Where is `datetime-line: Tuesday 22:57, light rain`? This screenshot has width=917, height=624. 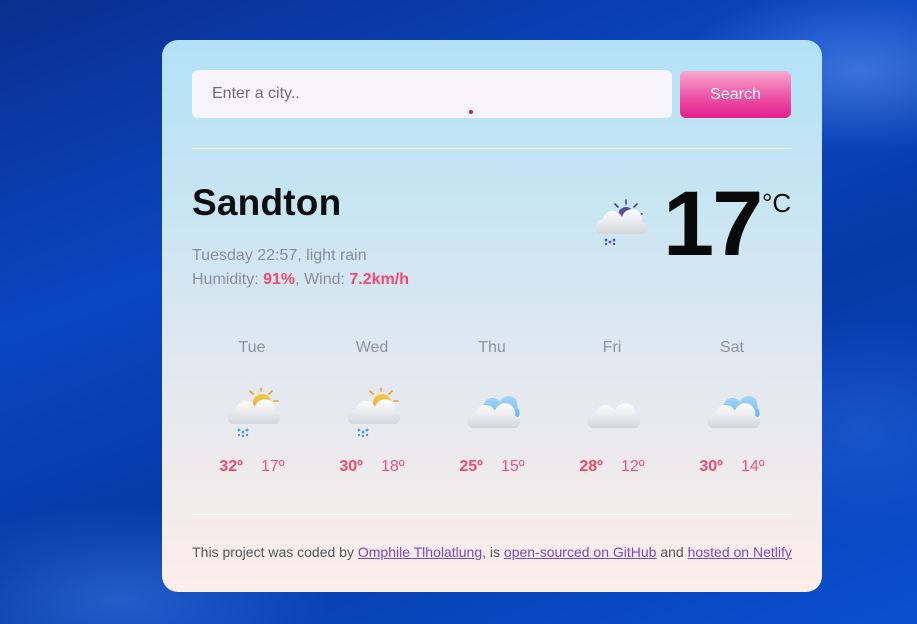 datetime-line: Tuesday 22:57, light rain is located at coordinates (300, 256).